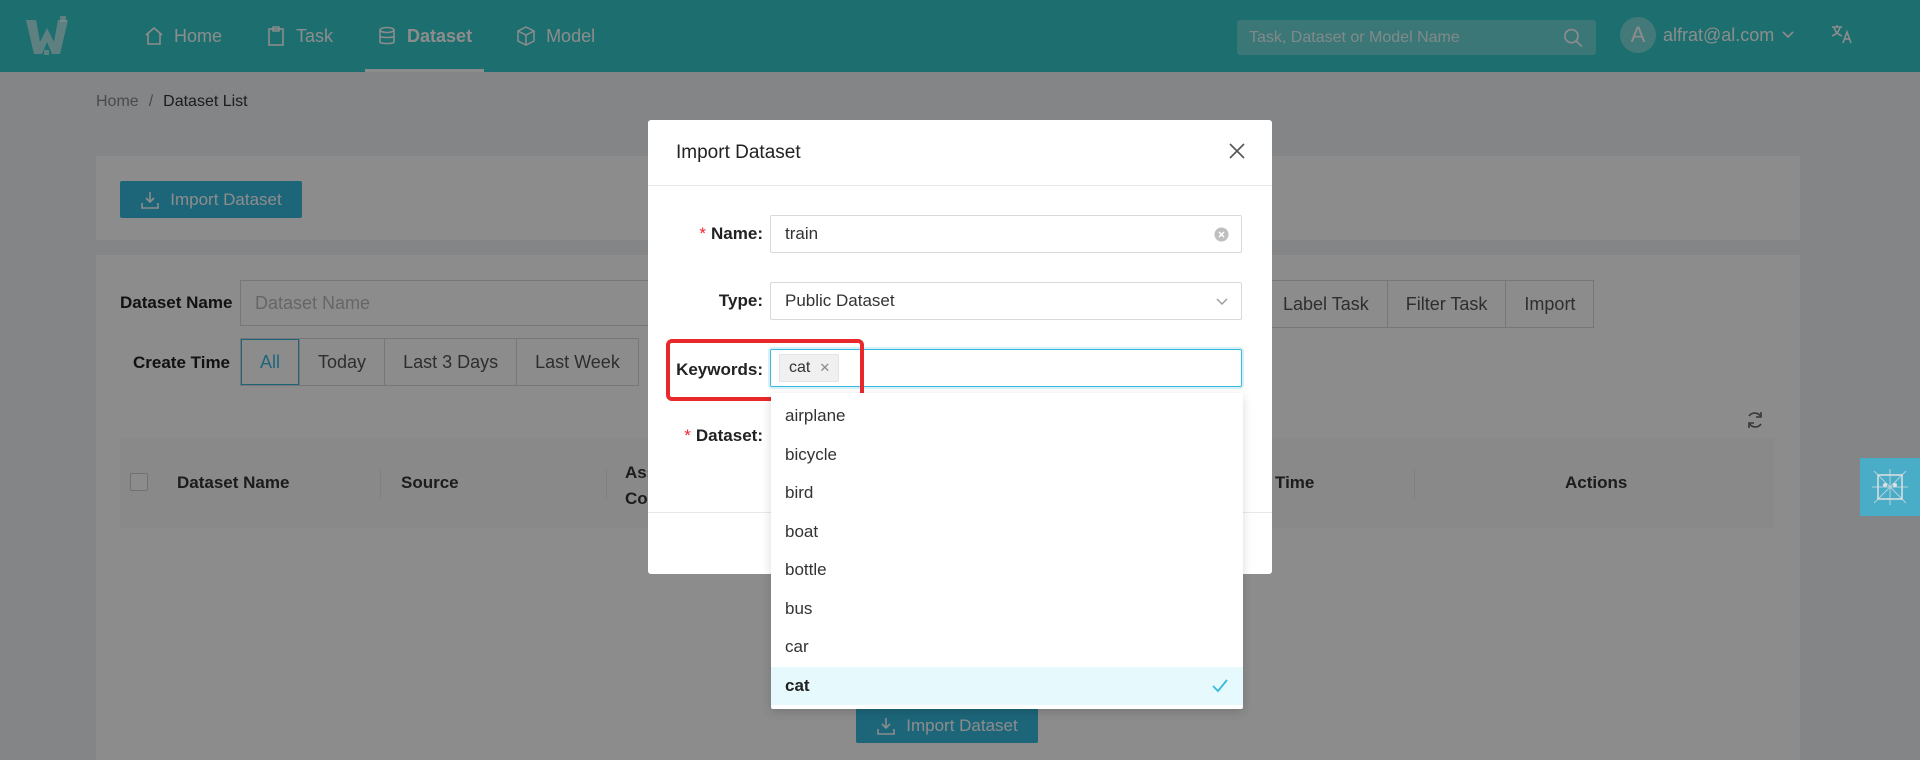  Describe the element at coordinates (1007, 685) in the screenshot. I see `keyword-option-selected: cat` at that location.